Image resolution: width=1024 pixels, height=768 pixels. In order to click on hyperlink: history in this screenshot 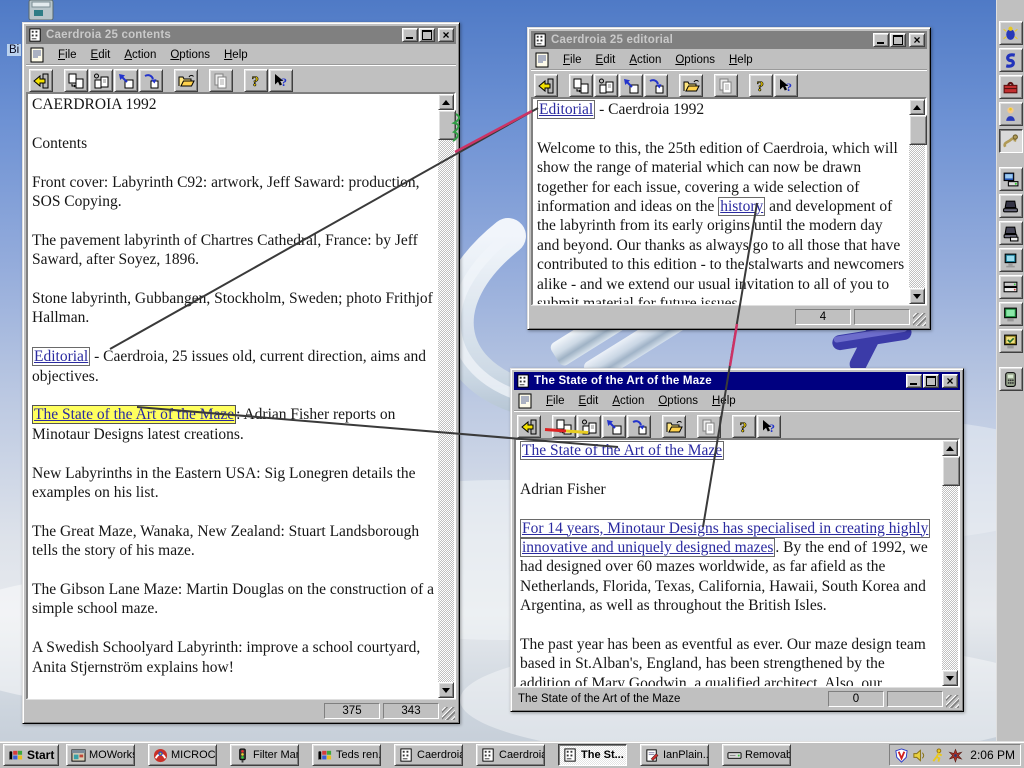, I will do `click(742, 207)`.